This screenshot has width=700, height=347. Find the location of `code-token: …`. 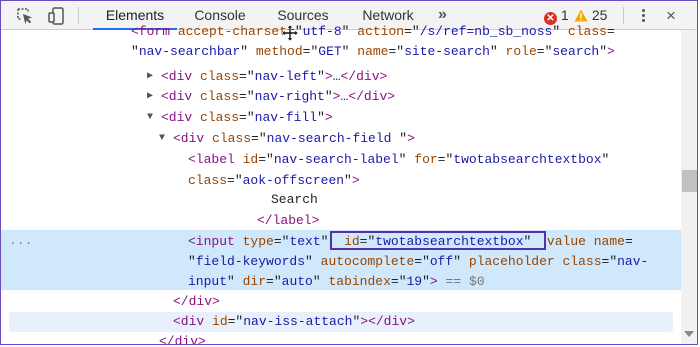

code-token: … is located at coordinates (336, 76).